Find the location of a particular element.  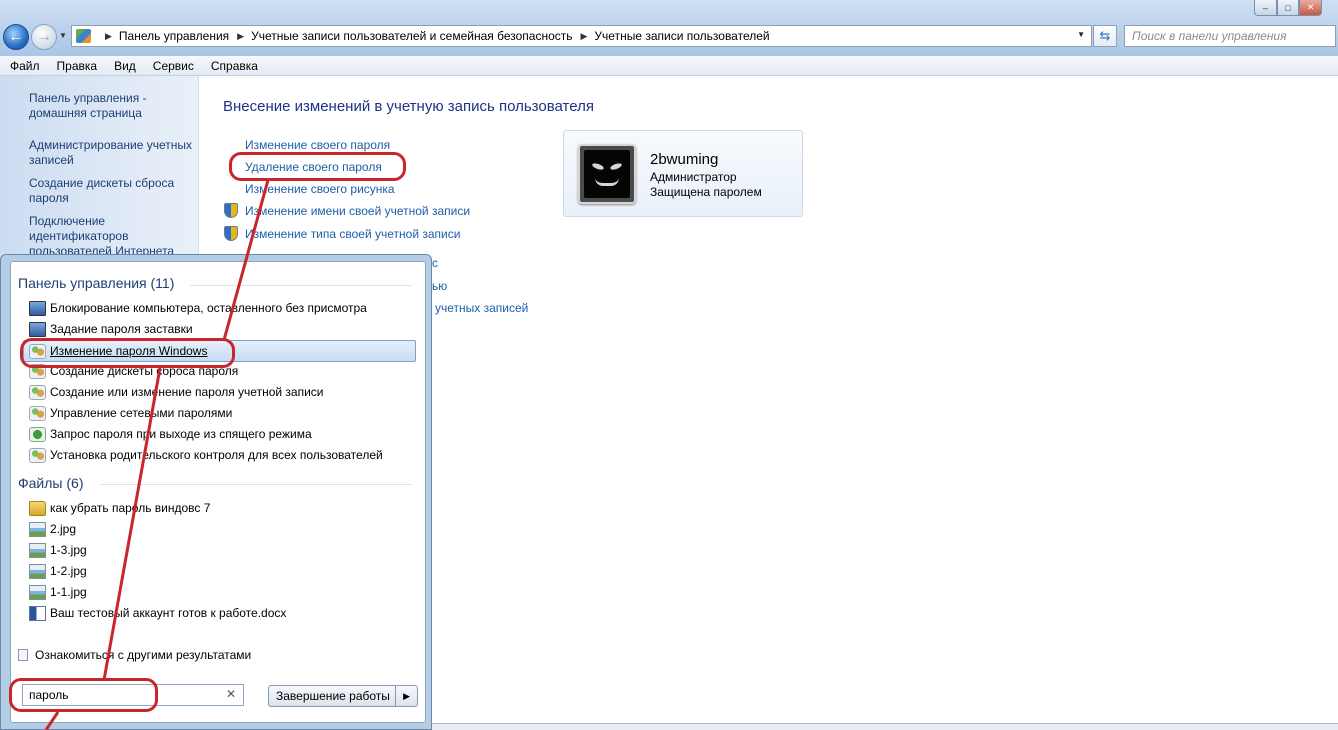

avatar-eye-left is located at coordinates (598, 166).